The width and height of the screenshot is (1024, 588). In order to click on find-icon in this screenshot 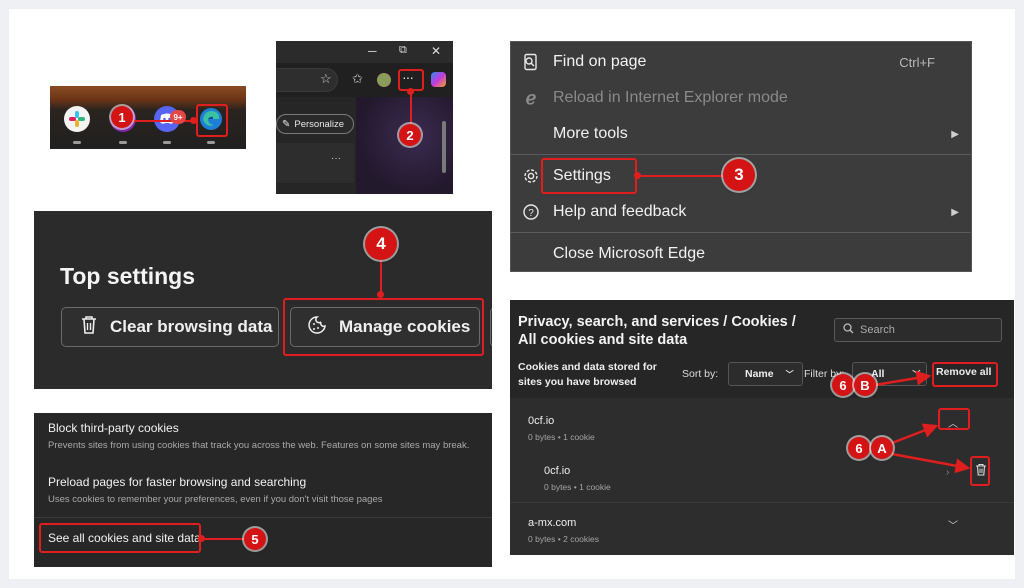, I will do `click(531, 62)`.